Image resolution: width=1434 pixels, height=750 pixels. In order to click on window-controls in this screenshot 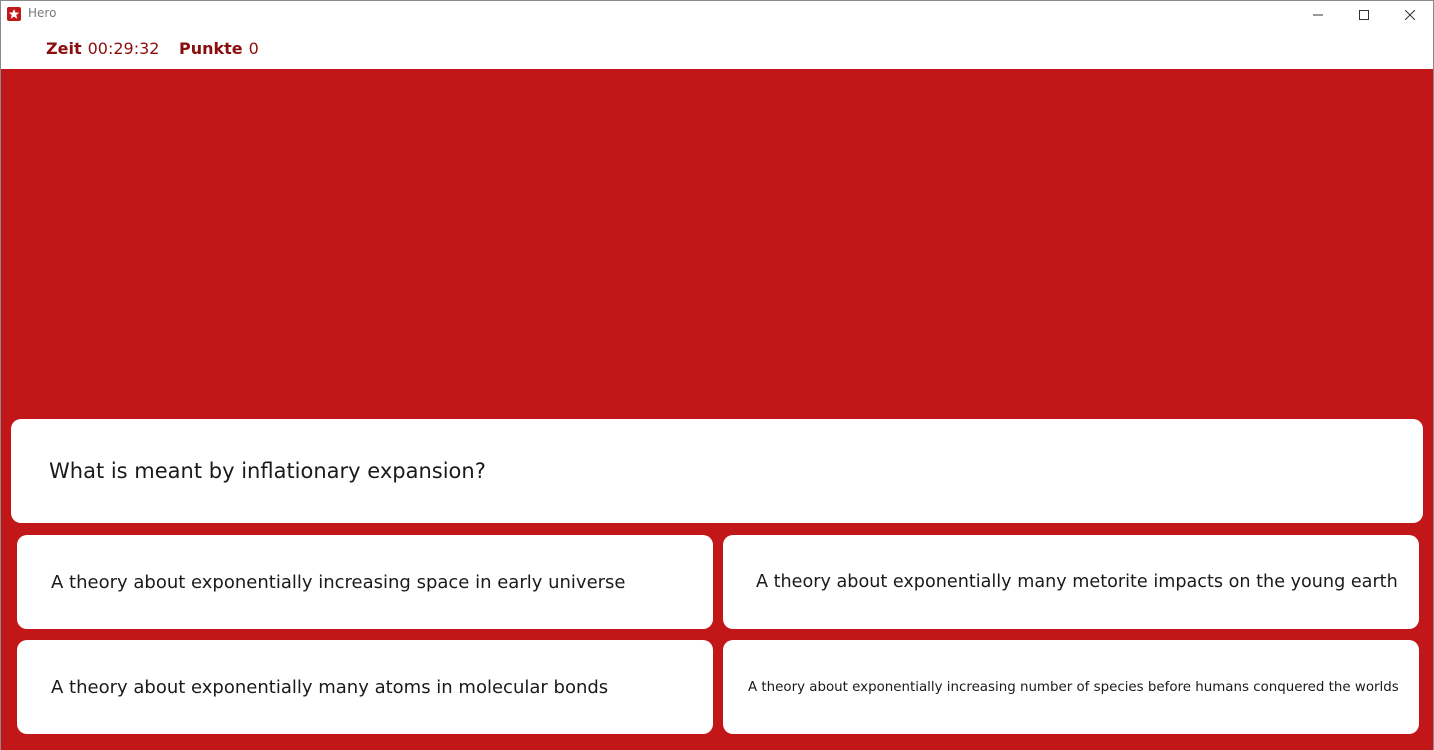, I will do `click(1364, 15)`.